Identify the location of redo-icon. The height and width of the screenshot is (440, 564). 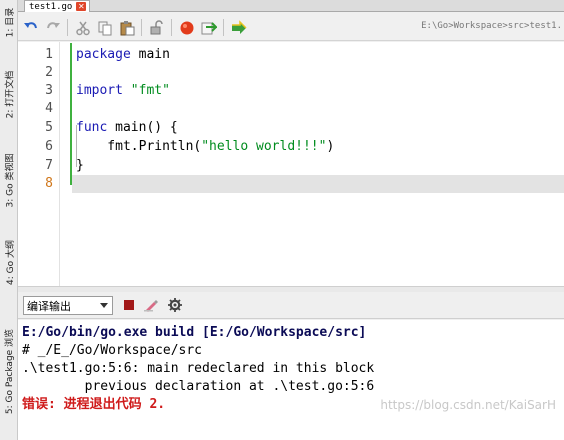
(52, 27).